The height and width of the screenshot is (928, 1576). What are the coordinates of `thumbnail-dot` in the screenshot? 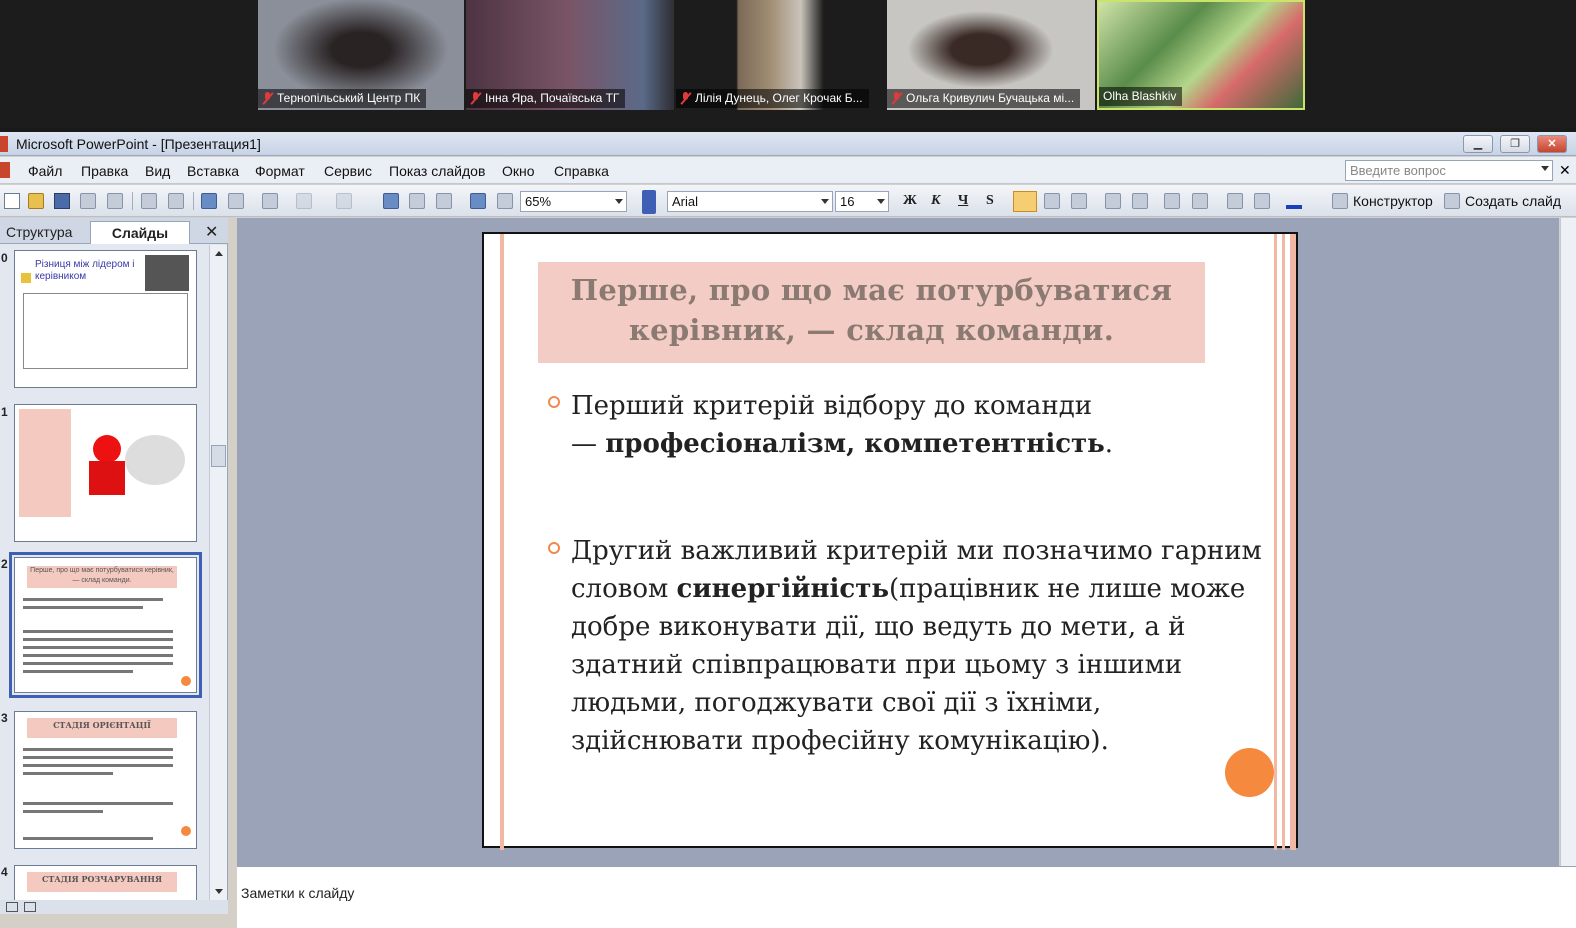 It's located at (186, 831).